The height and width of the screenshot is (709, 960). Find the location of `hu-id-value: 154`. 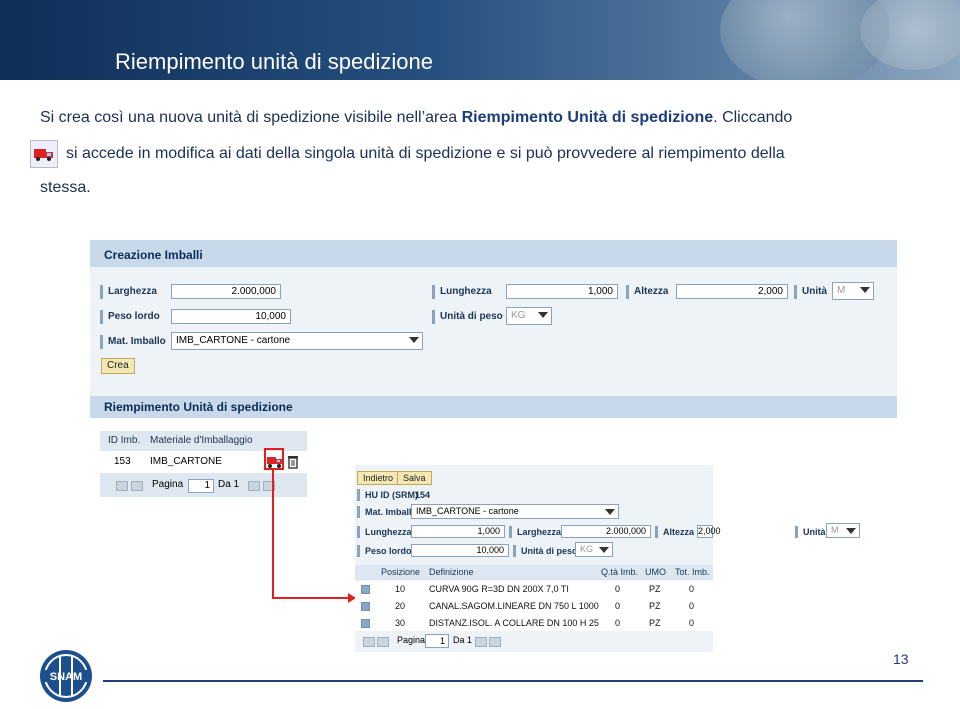

hu-id-value: 154 is located at coordinates (423, 495).